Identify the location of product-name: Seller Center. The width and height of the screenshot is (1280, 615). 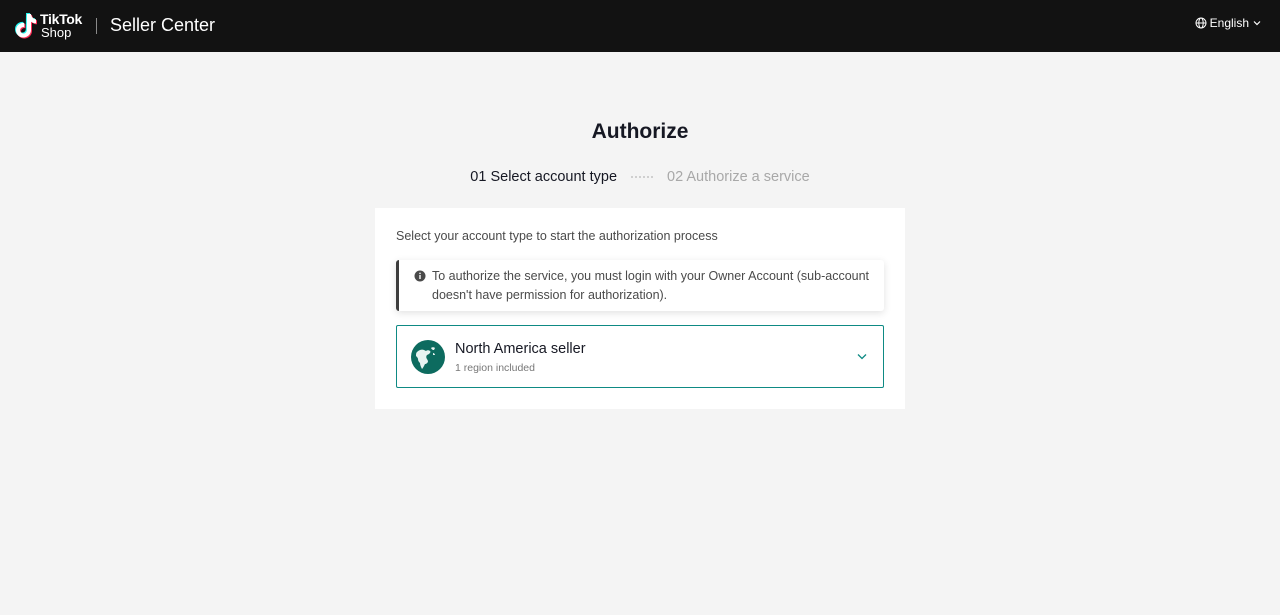
(163, 25).